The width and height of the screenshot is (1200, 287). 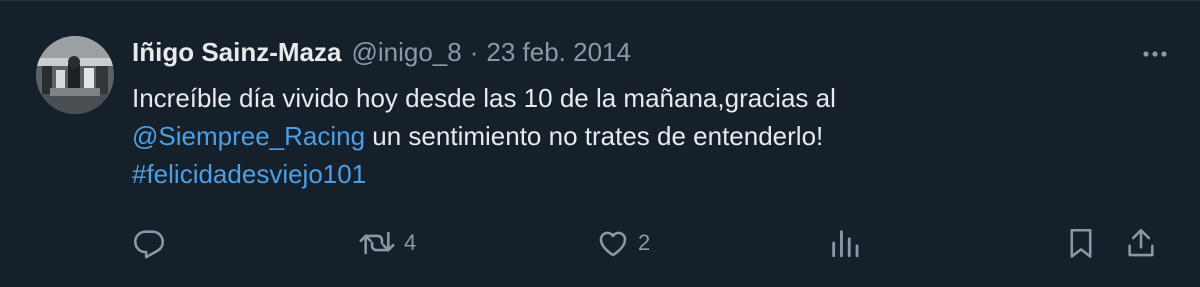 I want to click on avatar, so click(x=75, y=75).